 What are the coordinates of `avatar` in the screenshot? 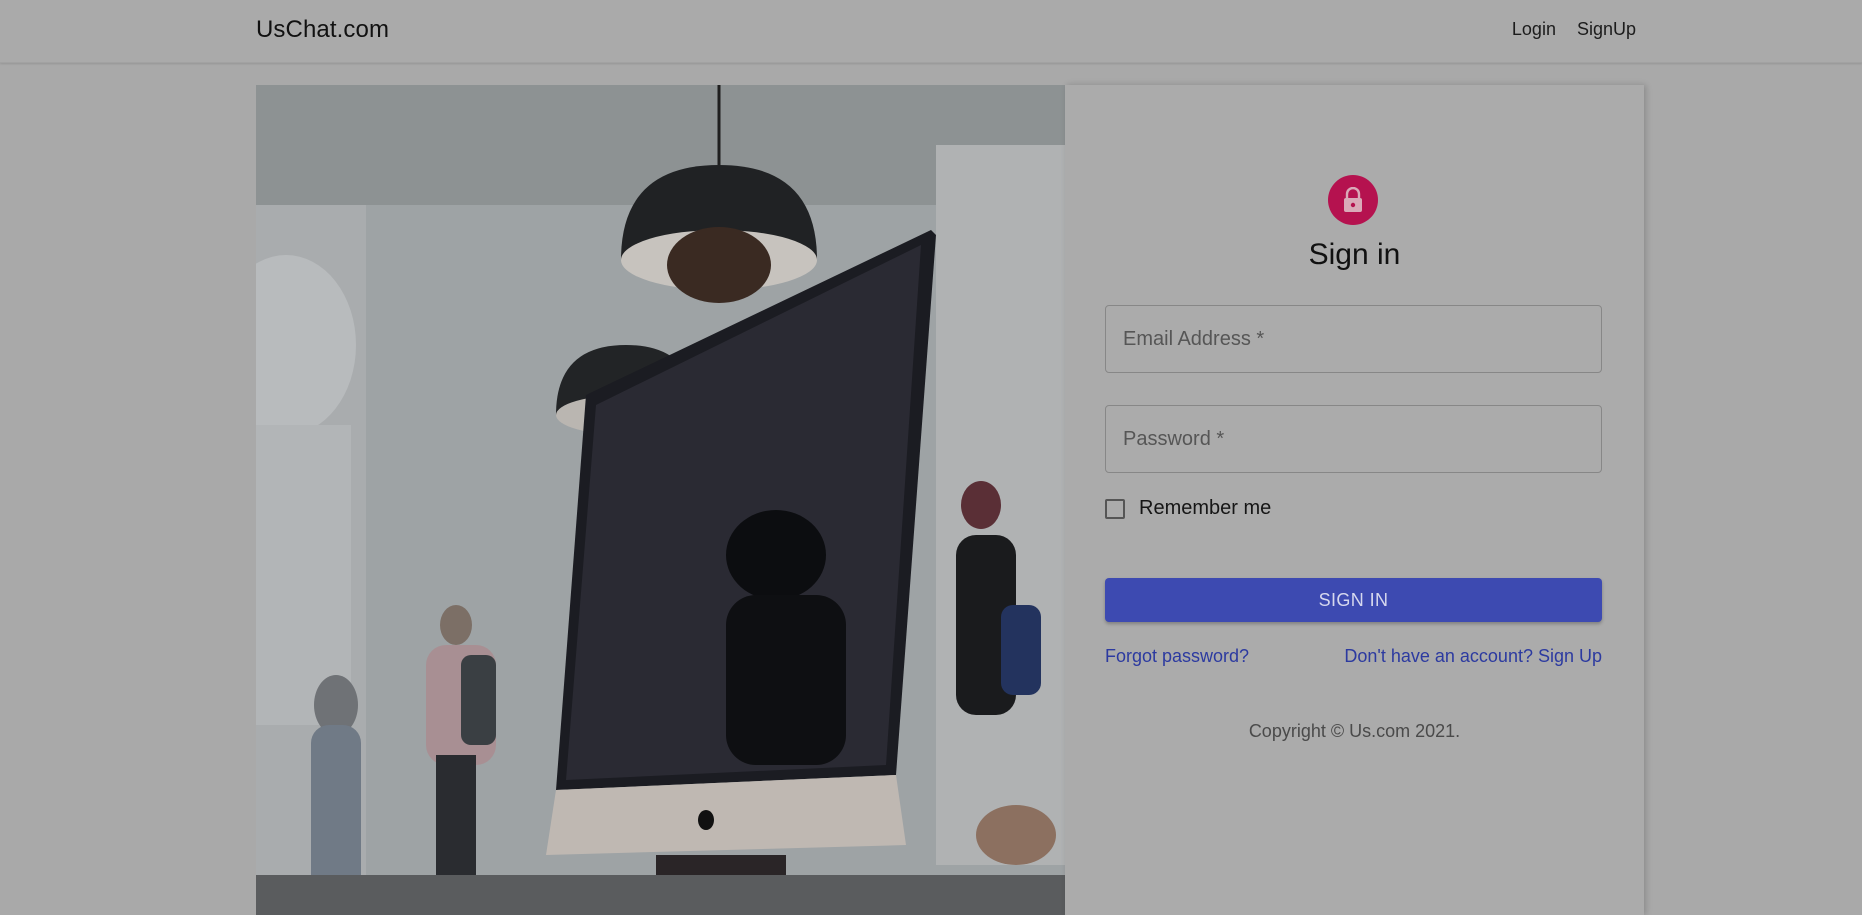 It's located at (1353, 200).